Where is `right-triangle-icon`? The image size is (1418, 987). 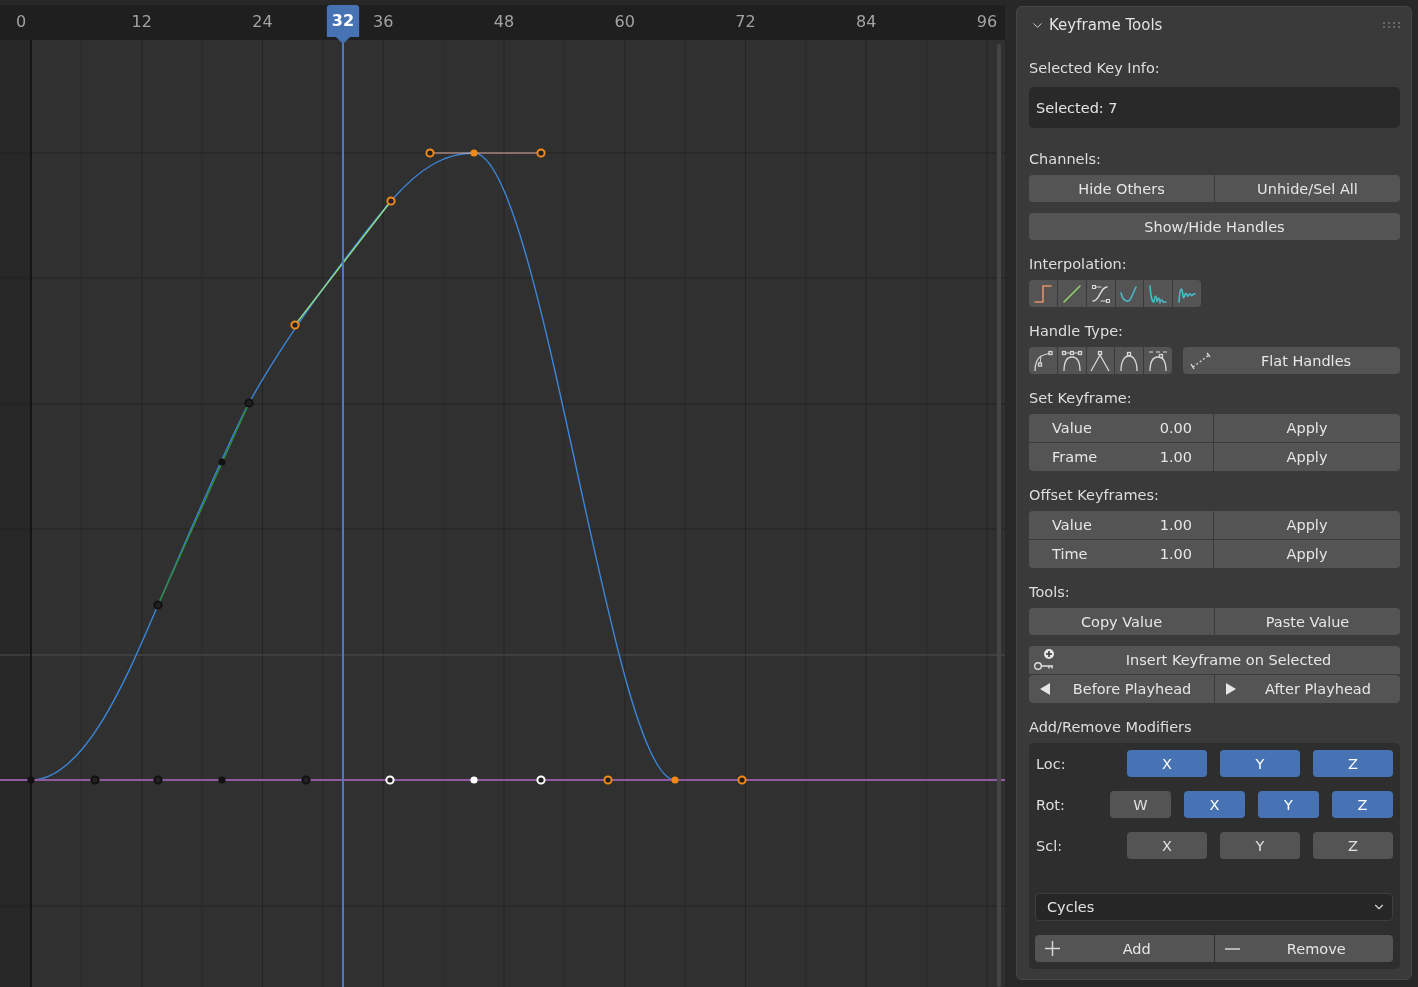 right-triangle-icon is located at coordinates (1231, 689).